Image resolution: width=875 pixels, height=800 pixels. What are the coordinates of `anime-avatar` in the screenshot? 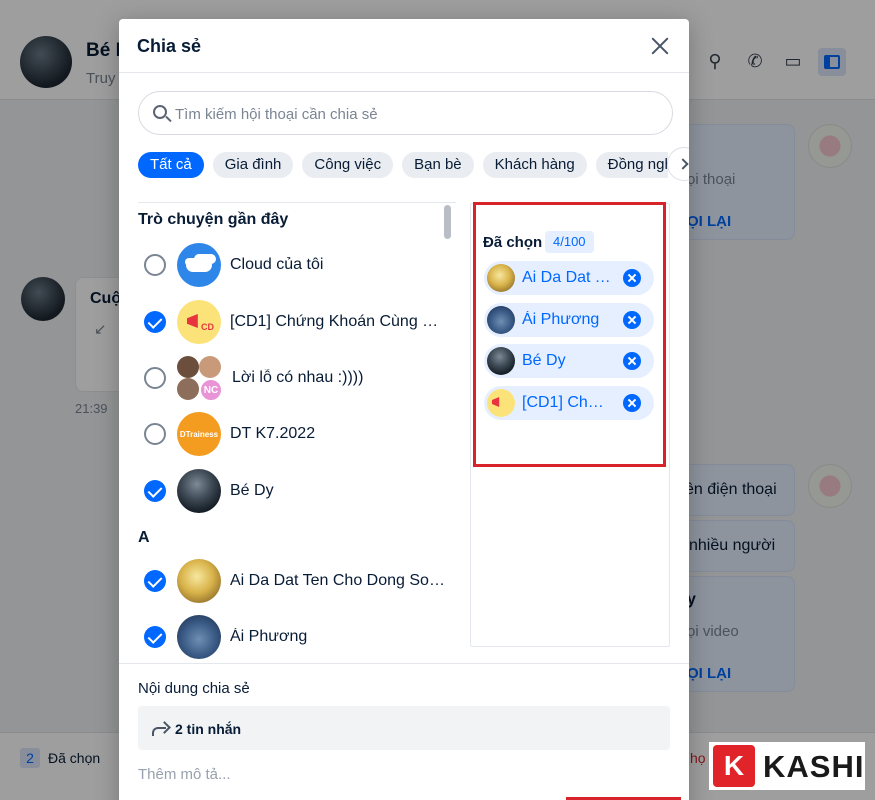 It's located at (199, 637).